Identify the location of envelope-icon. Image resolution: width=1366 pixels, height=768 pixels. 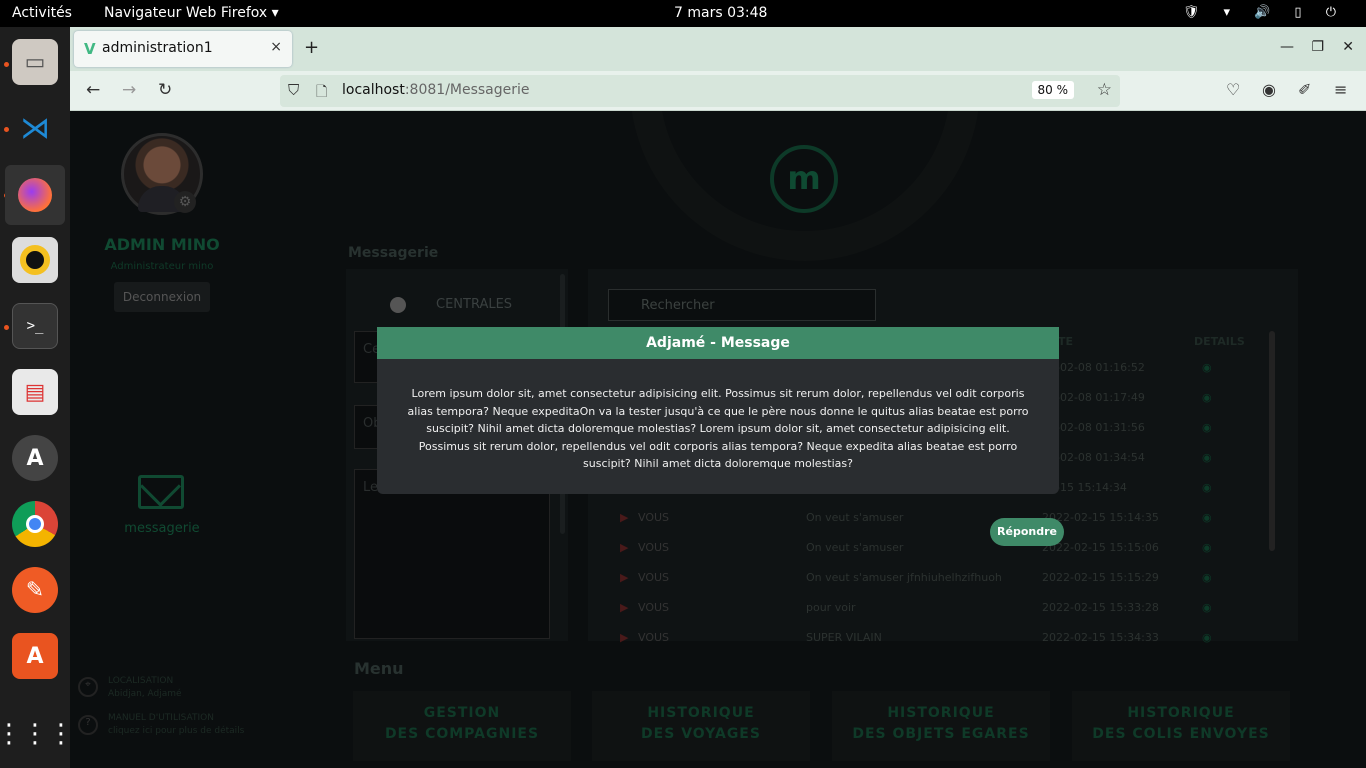
(161, 492).